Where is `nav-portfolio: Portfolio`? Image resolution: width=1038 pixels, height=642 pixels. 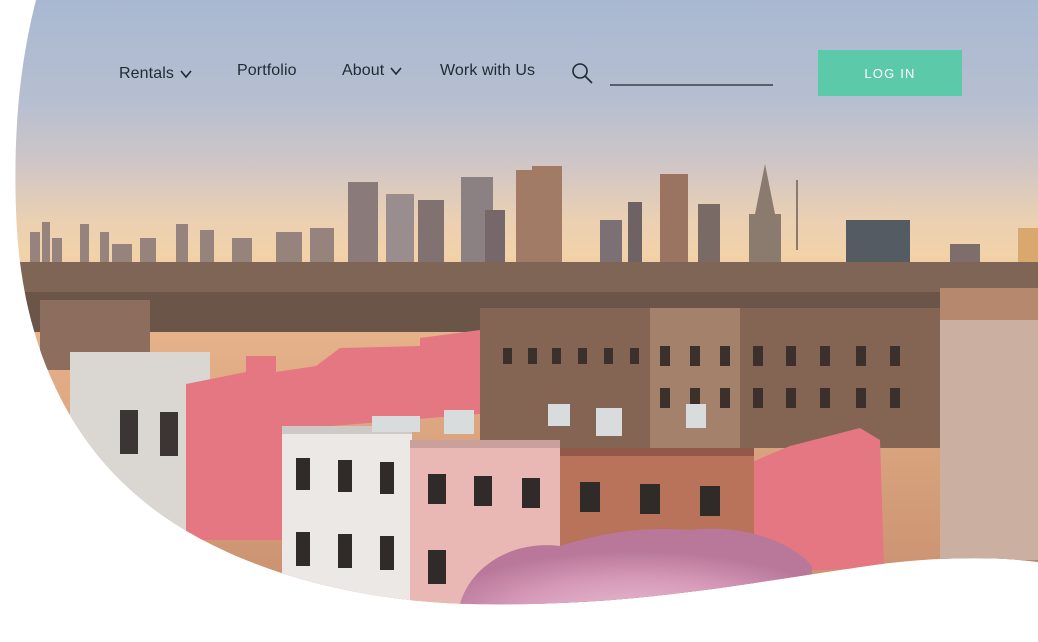
nav-portfolio: Portfolio is located at coordinates (267, 71).